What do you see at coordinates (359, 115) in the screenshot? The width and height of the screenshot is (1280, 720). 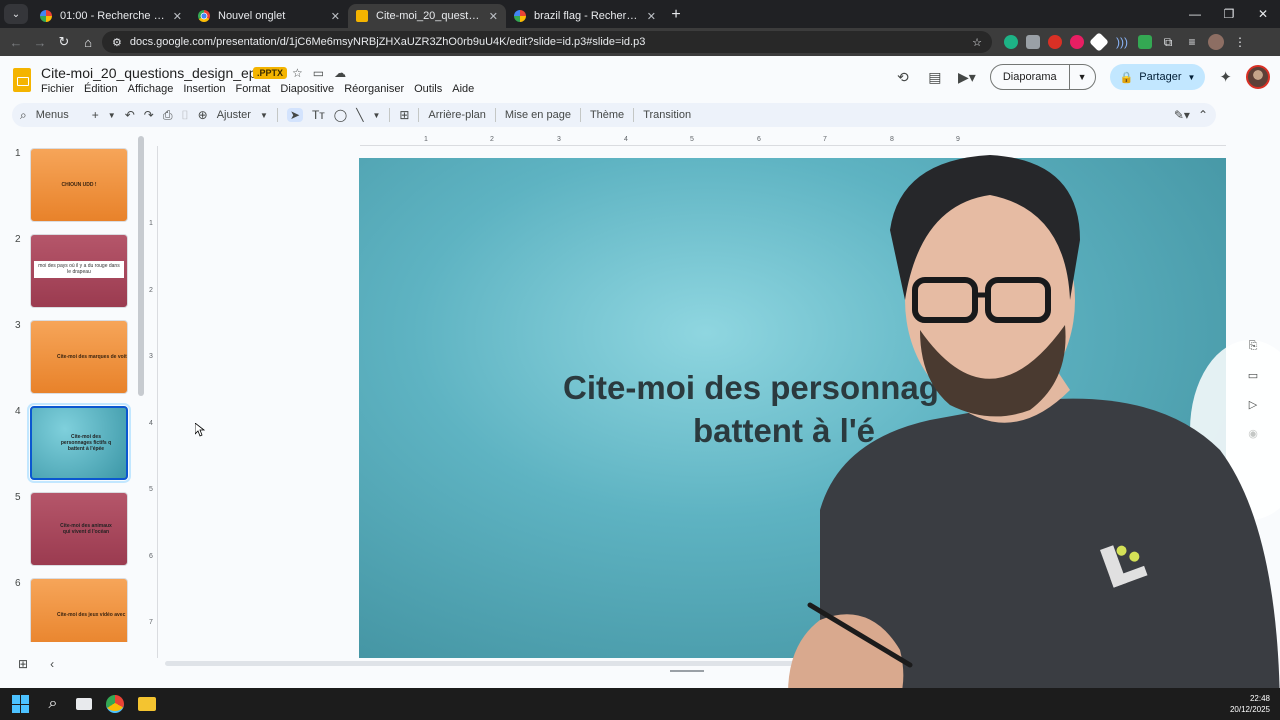 I see `line-icon: ╲` at bounding box center [359, 115].